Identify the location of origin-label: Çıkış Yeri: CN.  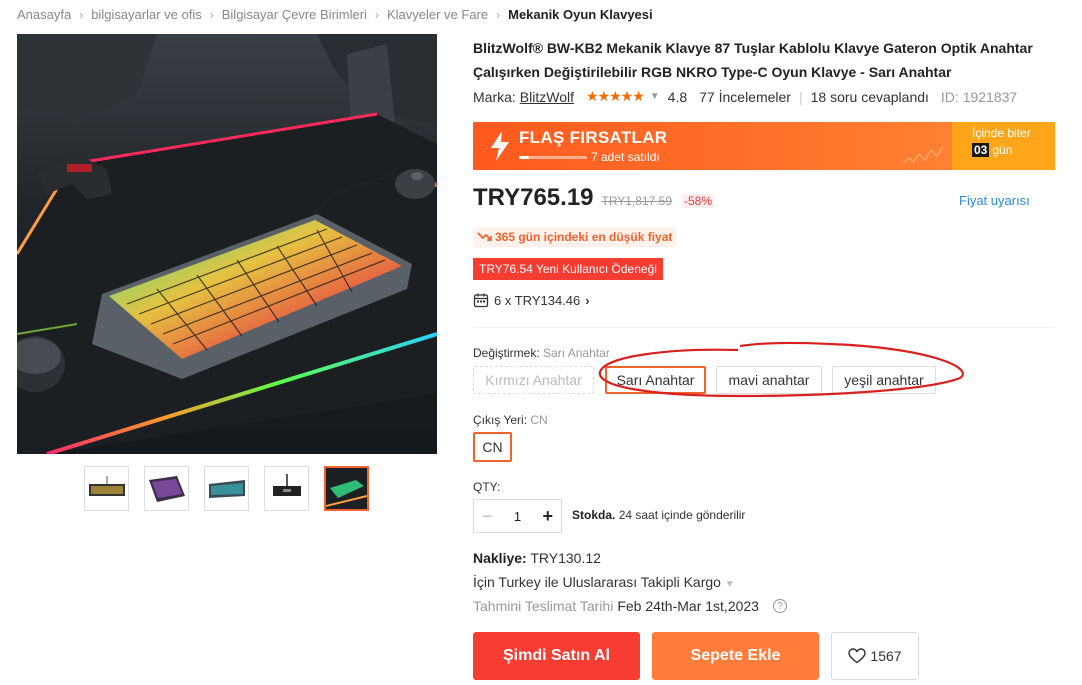
(510, 420).